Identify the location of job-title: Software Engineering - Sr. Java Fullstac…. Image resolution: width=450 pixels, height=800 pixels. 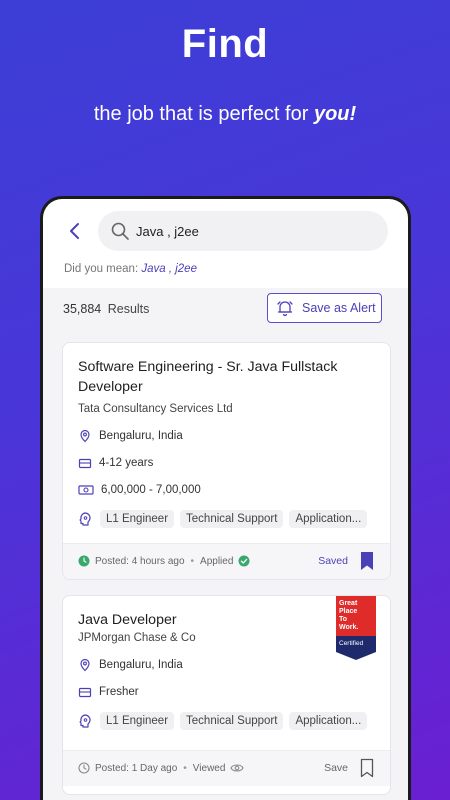
(220, 377).